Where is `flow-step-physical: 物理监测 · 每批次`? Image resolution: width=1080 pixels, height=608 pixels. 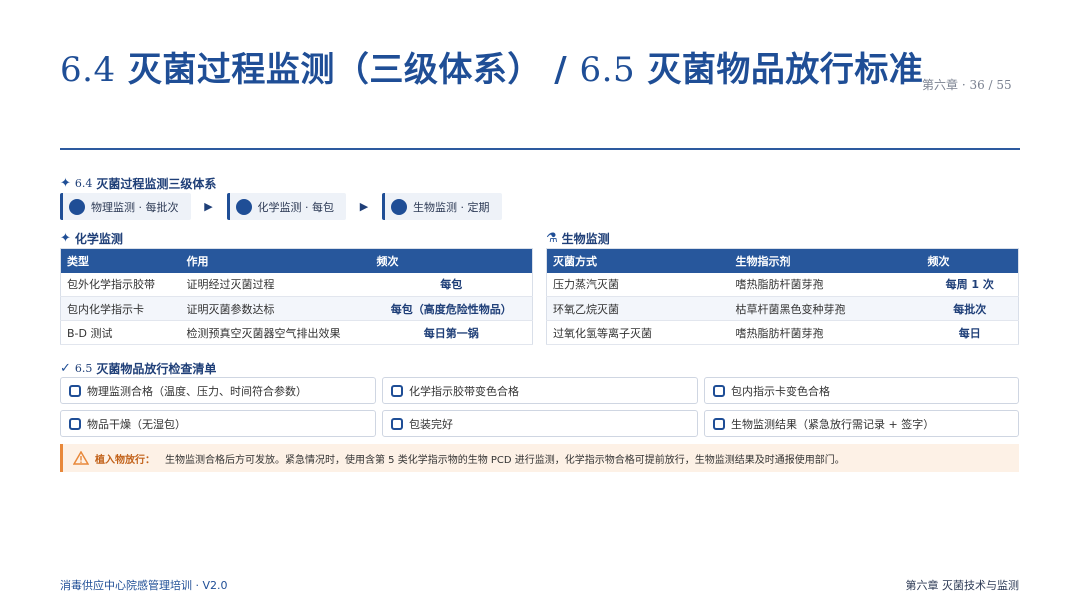
flow-step-physical: 物理监测 · 每批次 is located at coordinates (125, 206).